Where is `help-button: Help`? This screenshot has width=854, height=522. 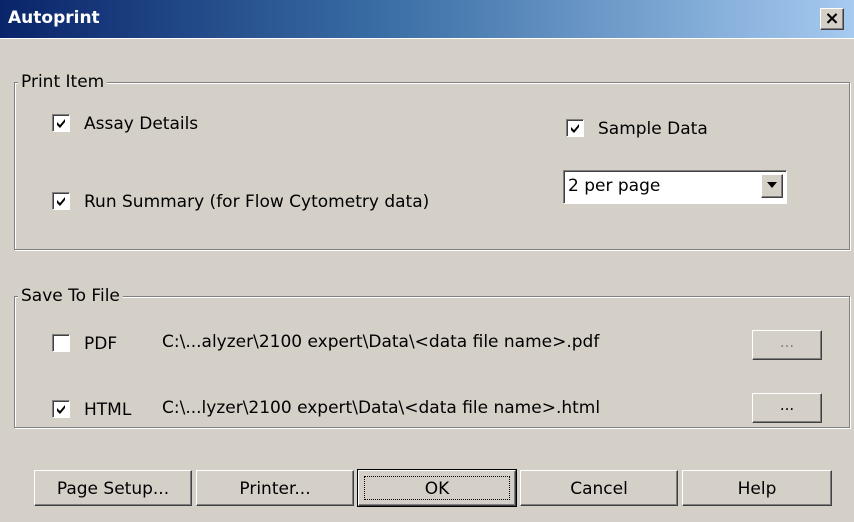 help-button: Help is located at coordinates (757, 488).